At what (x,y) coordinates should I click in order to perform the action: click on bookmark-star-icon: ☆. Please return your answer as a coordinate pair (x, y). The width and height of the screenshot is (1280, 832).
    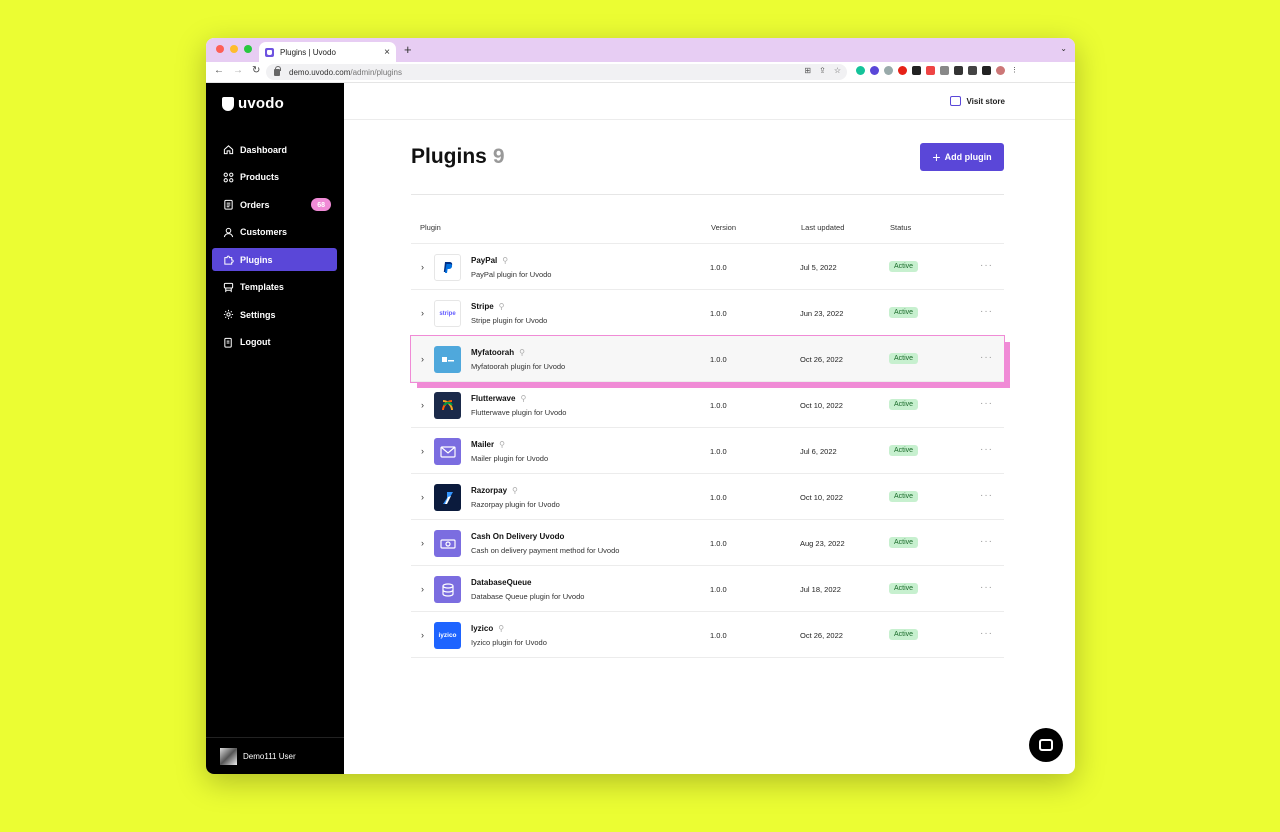
    Looking at the image, I should click on (837, 70).